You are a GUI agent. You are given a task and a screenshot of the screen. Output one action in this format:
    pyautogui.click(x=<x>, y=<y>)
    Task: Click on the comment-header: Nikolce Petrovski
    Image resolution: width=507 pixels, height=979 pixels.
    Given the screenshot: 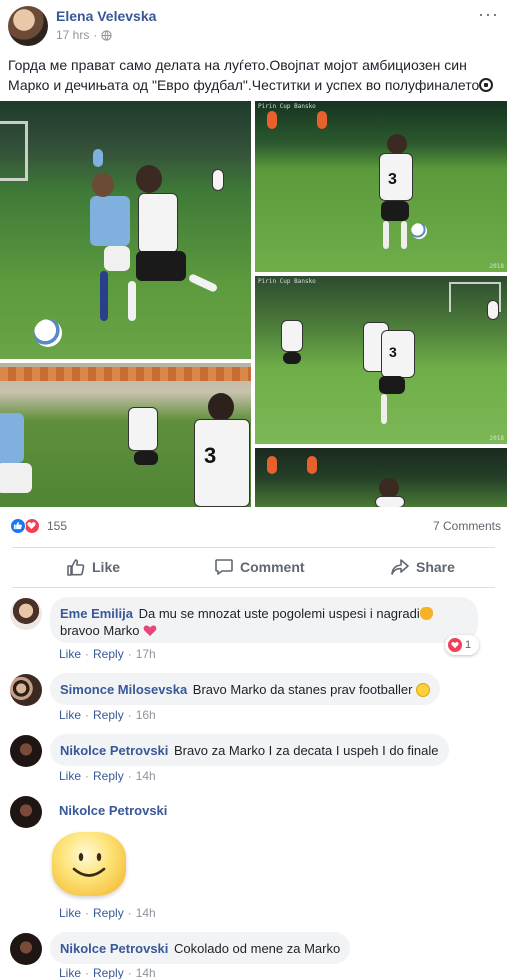 What is the action you would take?
    pyautogui.click(x=114, y=810)
    